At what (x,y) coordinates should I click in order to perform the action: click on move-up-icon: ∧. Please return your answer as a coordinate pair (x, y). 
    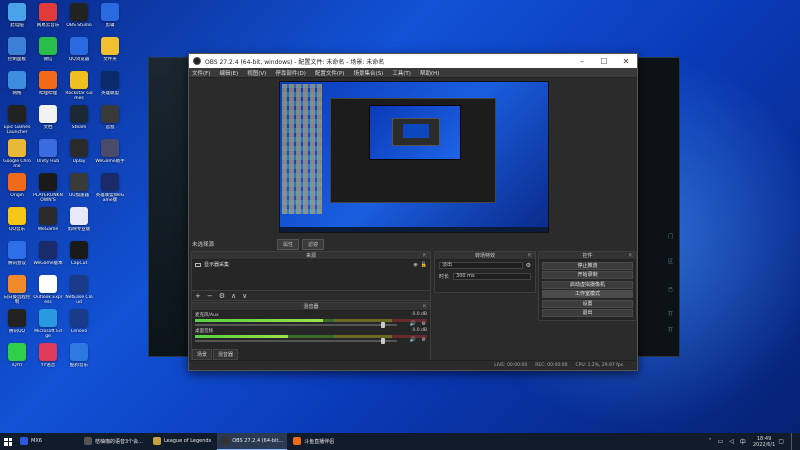
    Looking at the image, I should click on (233, 296).